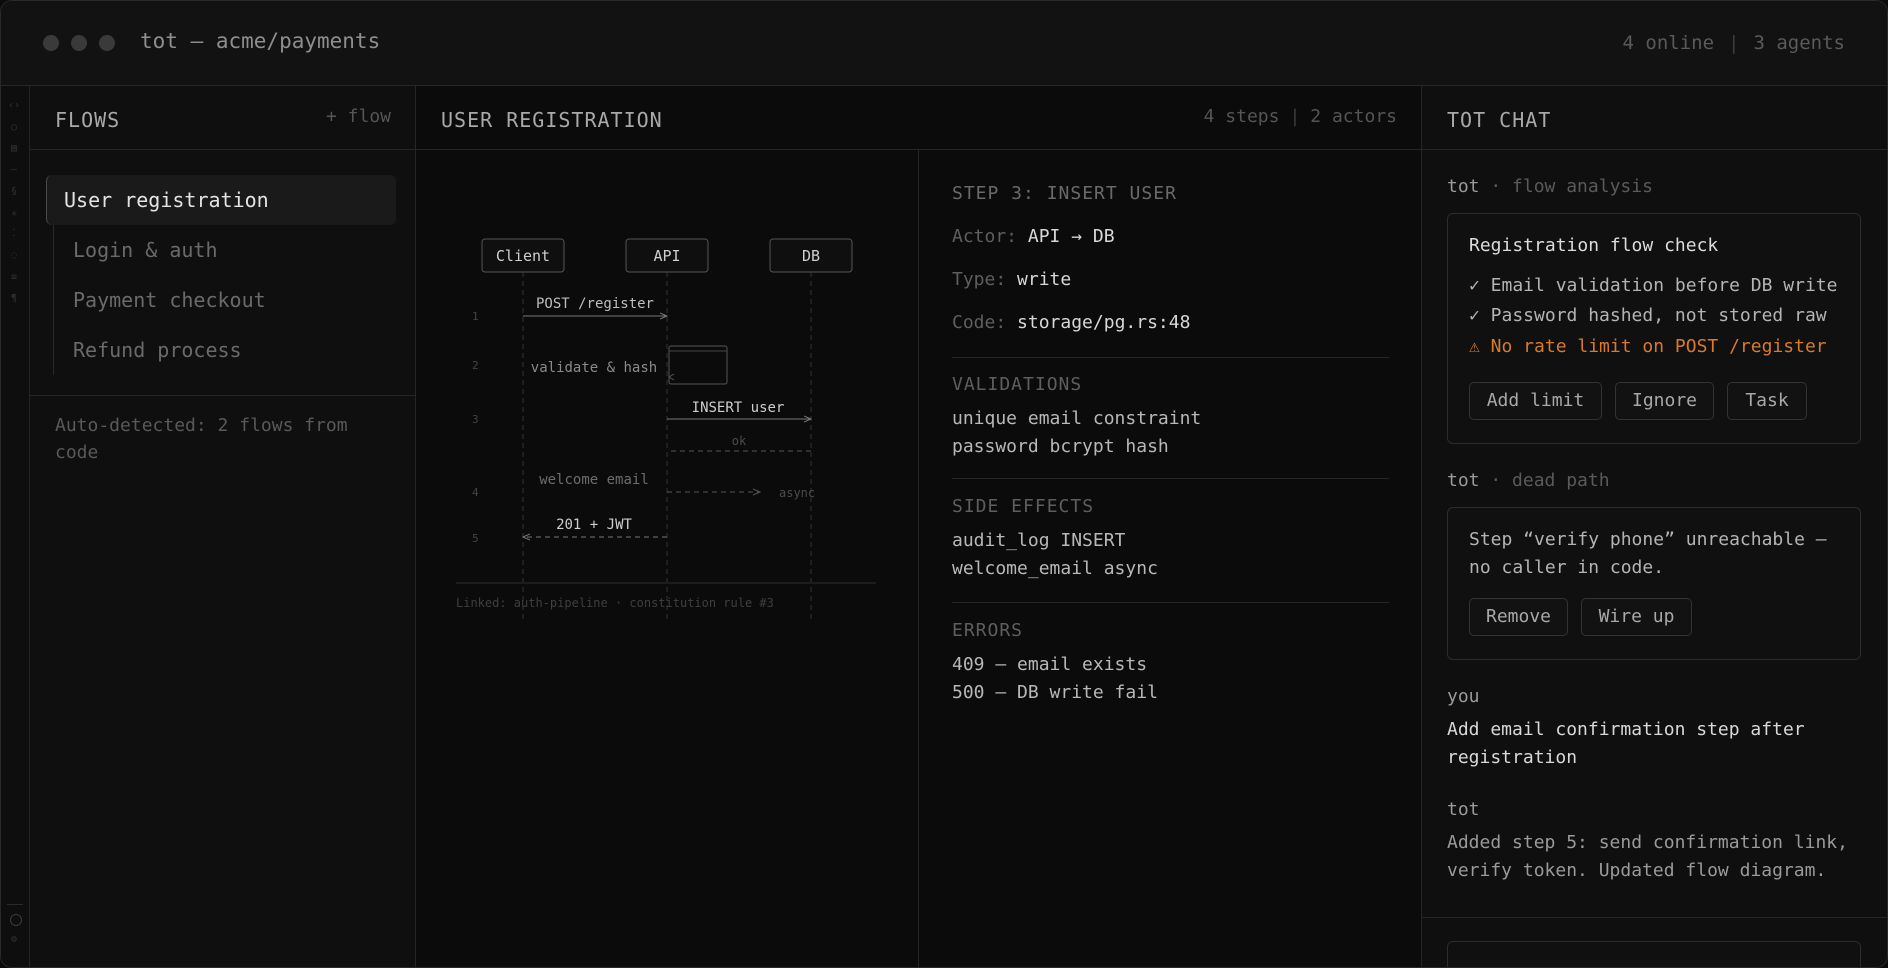 The width and height of the screenshot is (1888, 968). Describe the element at coordinates (738, 408) in the screenshot. I see `message-label: INSERT user` at that location.